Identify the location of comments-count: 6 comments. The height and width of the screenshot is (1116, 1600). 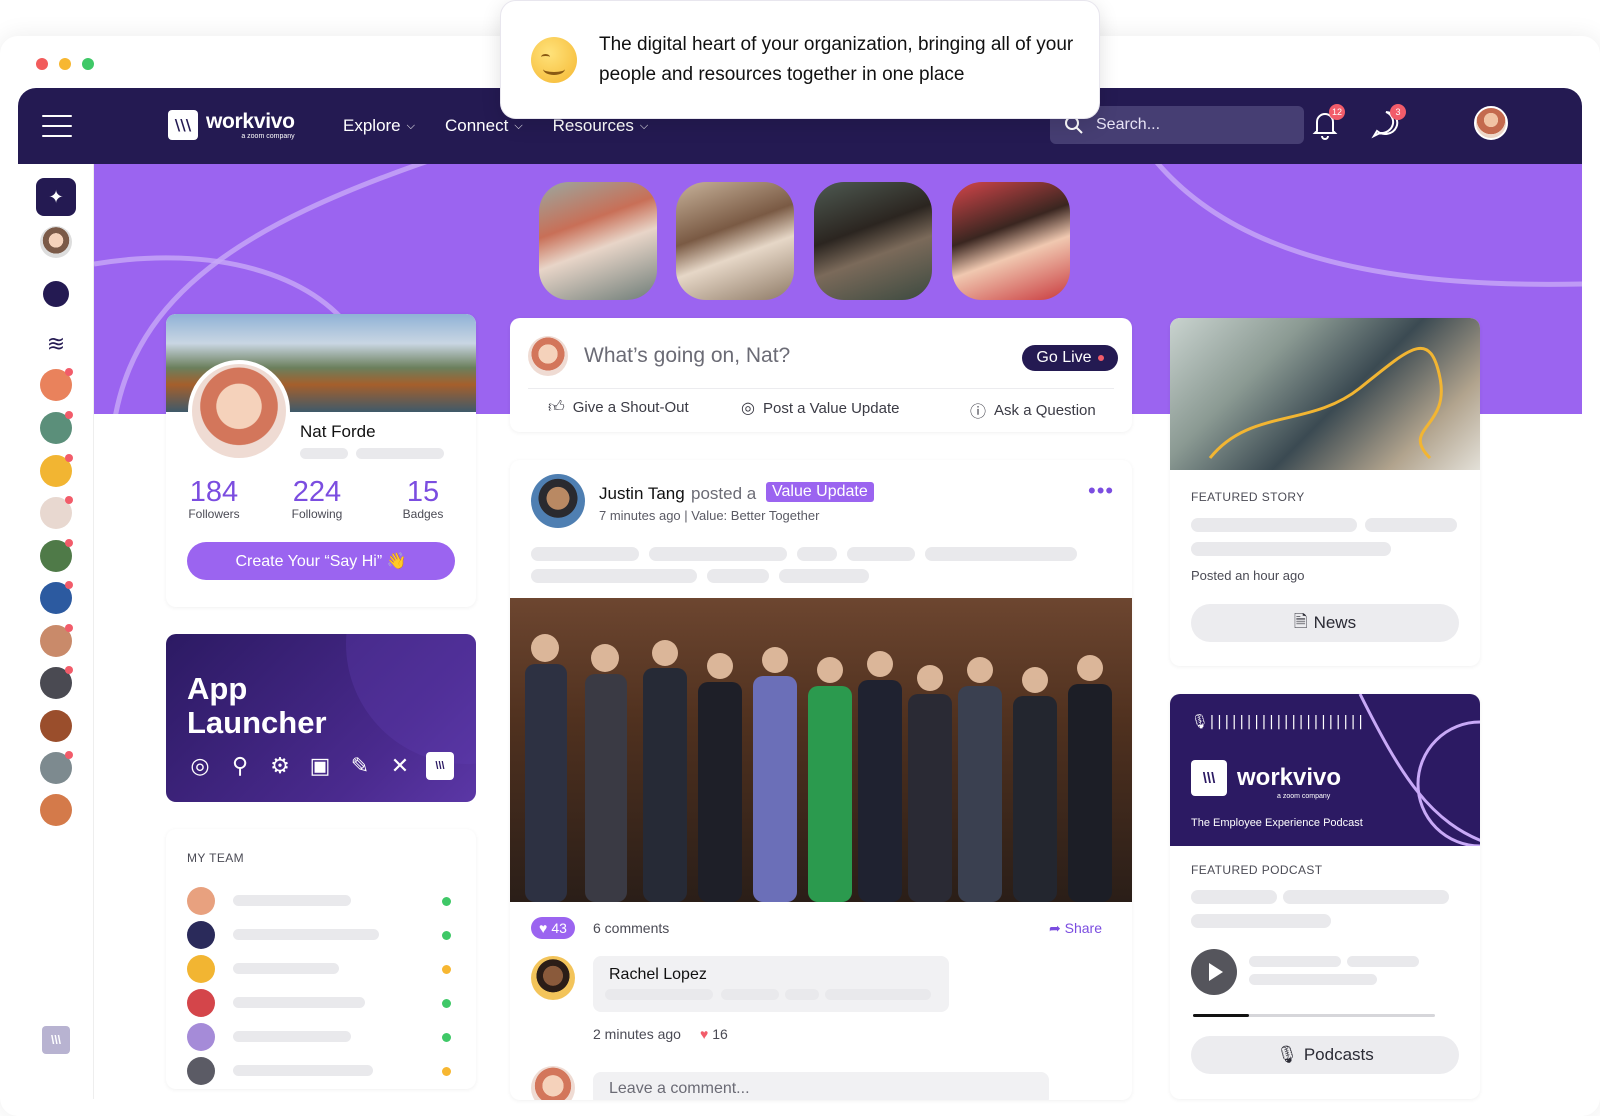
(631, 928).